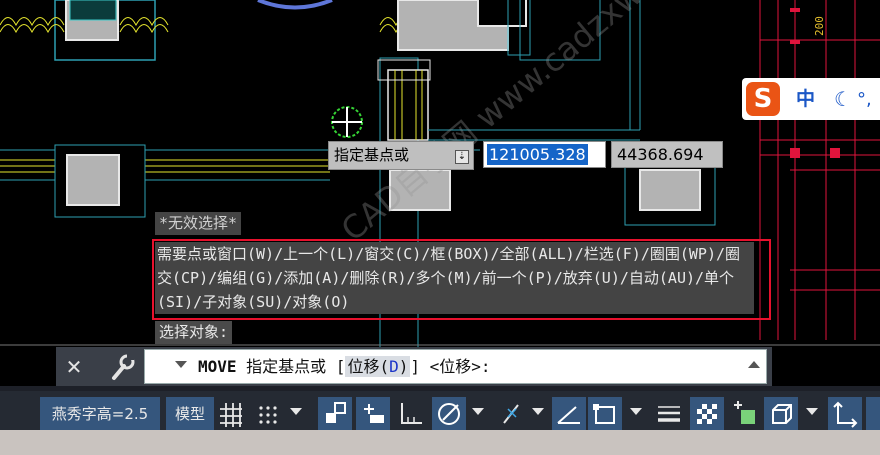  Describe the element at coordinates (74, 367) in the screenshot. I see `close-icon: ✕` at that location.